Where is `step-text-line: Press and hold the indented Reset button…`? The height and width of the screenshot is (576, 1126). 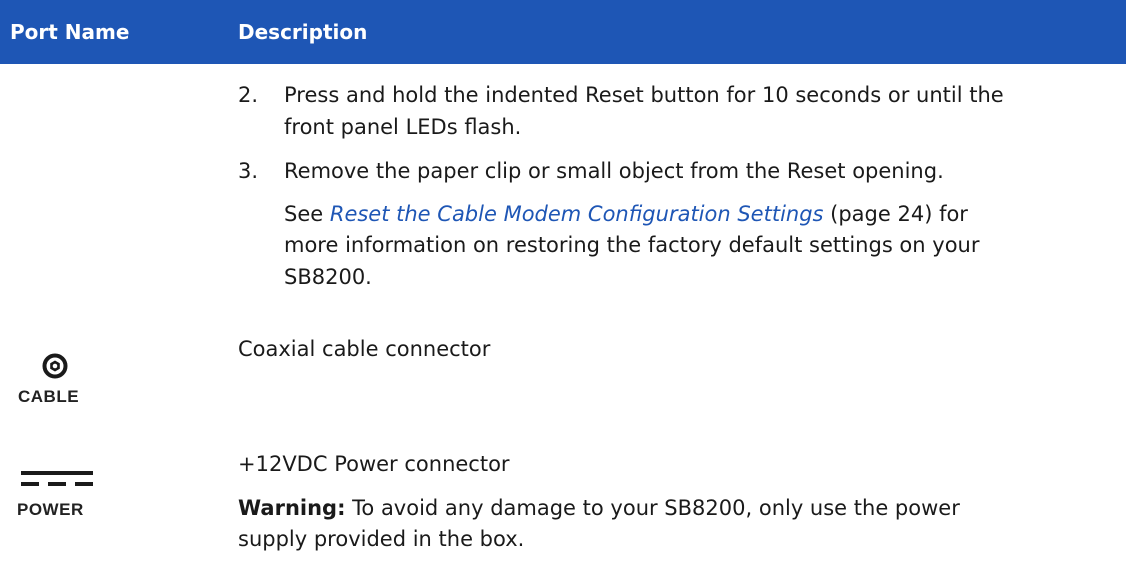 step-text-line: Press and hold the indented Reset button… is located at coordinates (644, 95).